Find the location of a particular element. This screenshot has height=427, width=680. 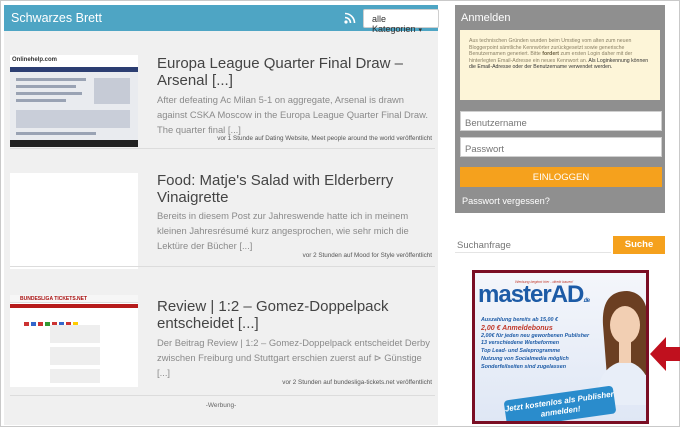

post-thumbnail is located at coordinates (74, 221).